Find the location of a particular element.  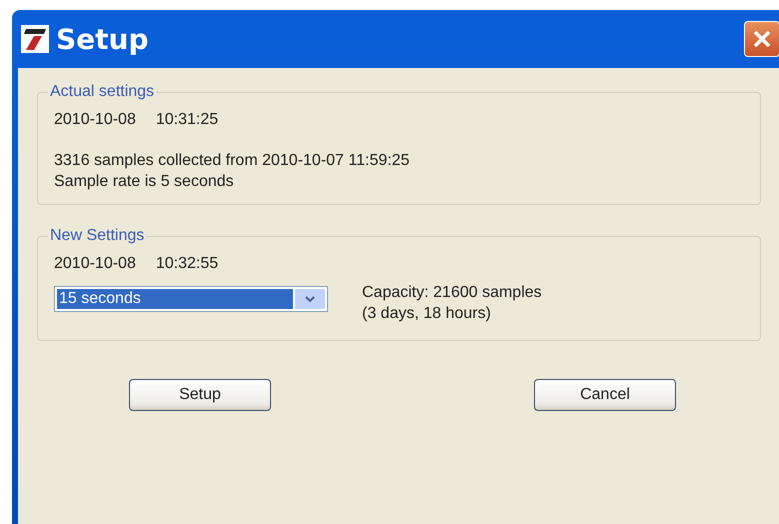

close-icon is located at coordinates (762, 39).